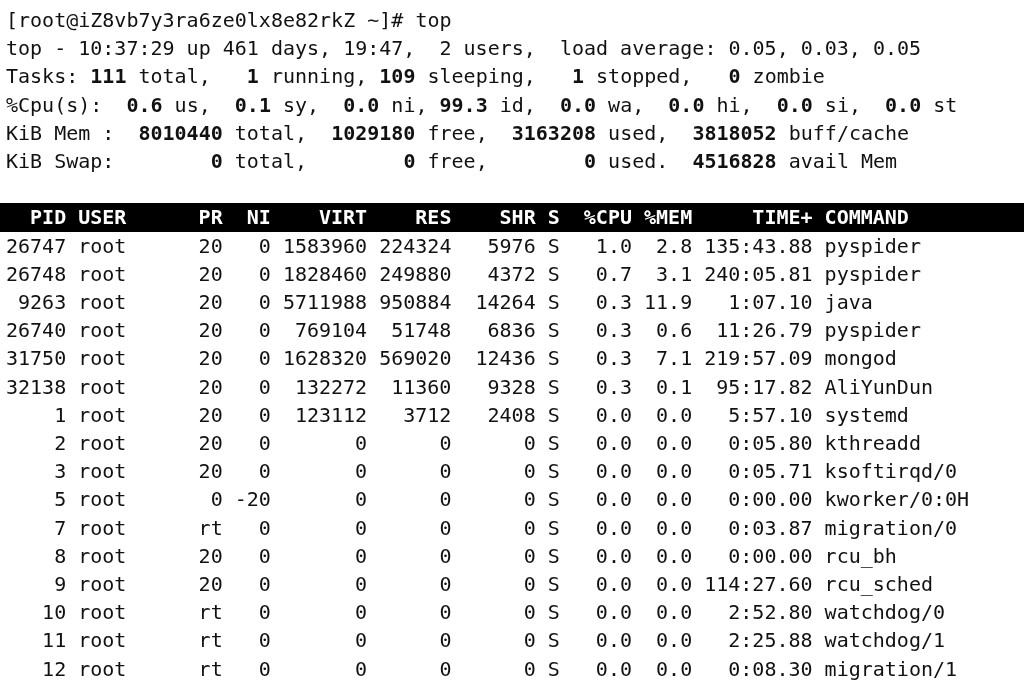 The width and height of the screenshot is (1024, 684). I want to click on column-header: %CPU, so click(607, 218).